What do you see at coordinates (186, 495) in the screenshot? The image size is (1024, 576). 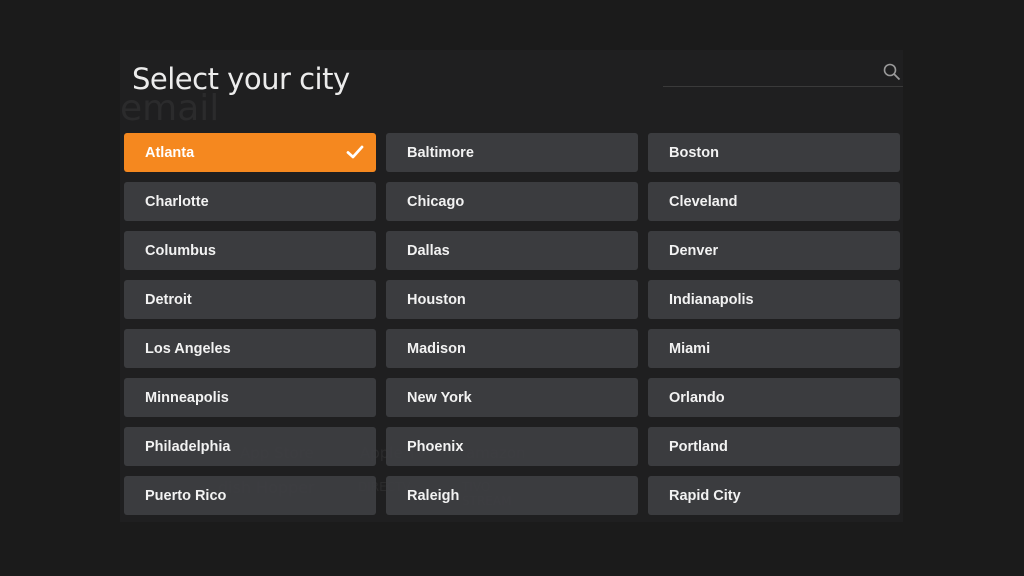 I see `city-label: Puerto Rico` at bounding box center [186, 495].